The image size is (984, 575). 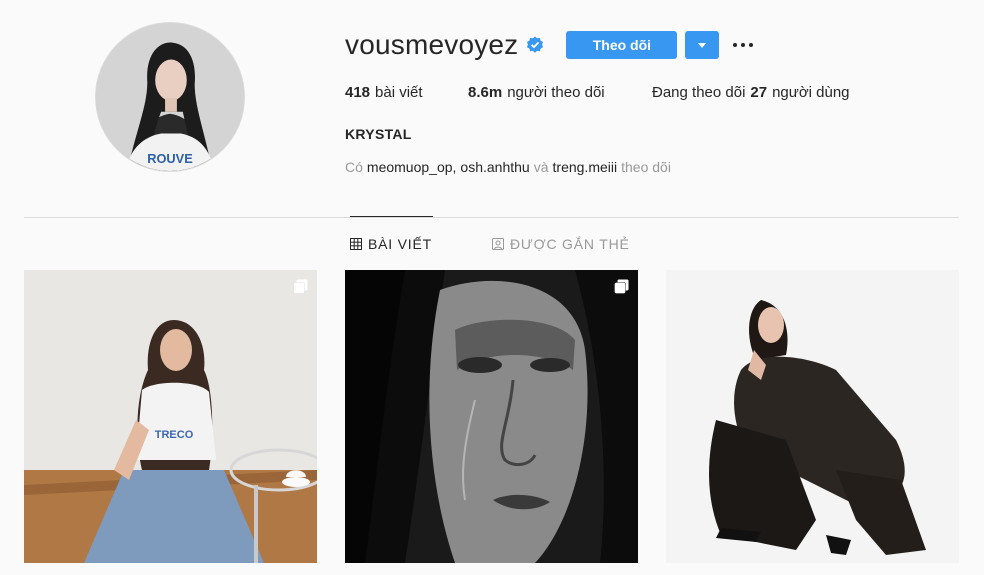 What do you see at coordinates (170, 158) in the screenshot?
I see `svg-text: ROUVE` at bounding box center [170, 158].